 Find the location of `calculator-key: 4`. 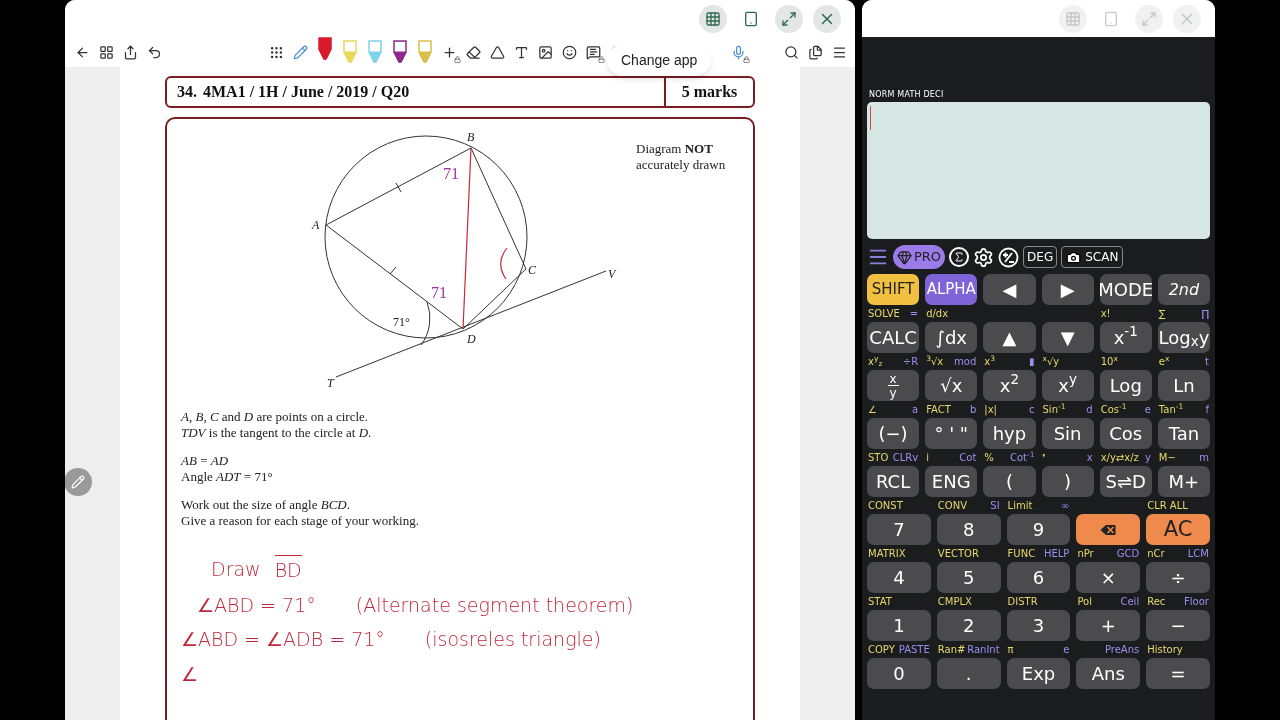

calculator-key: 4 is located at coordinates (899, 577).